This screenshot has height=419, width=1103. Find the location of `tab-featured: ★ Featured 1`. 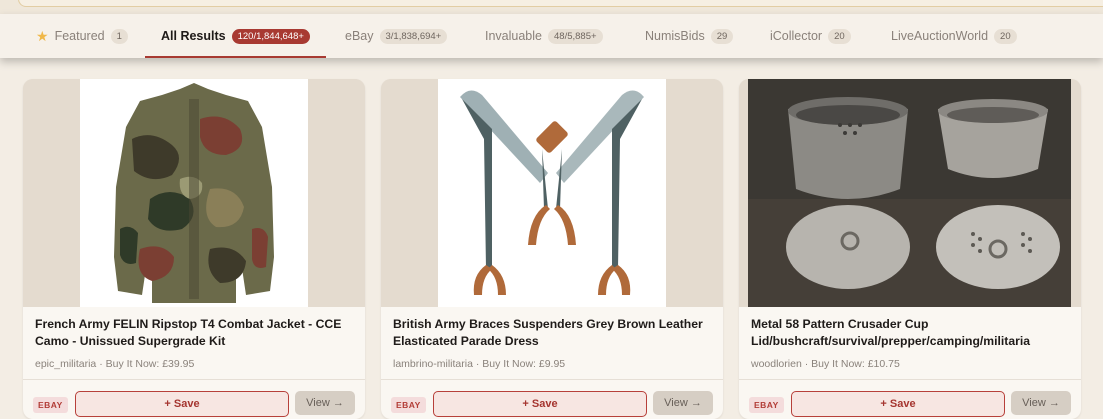

tab-featured: ★ Featured 1 is located at coordinates (82, 36).